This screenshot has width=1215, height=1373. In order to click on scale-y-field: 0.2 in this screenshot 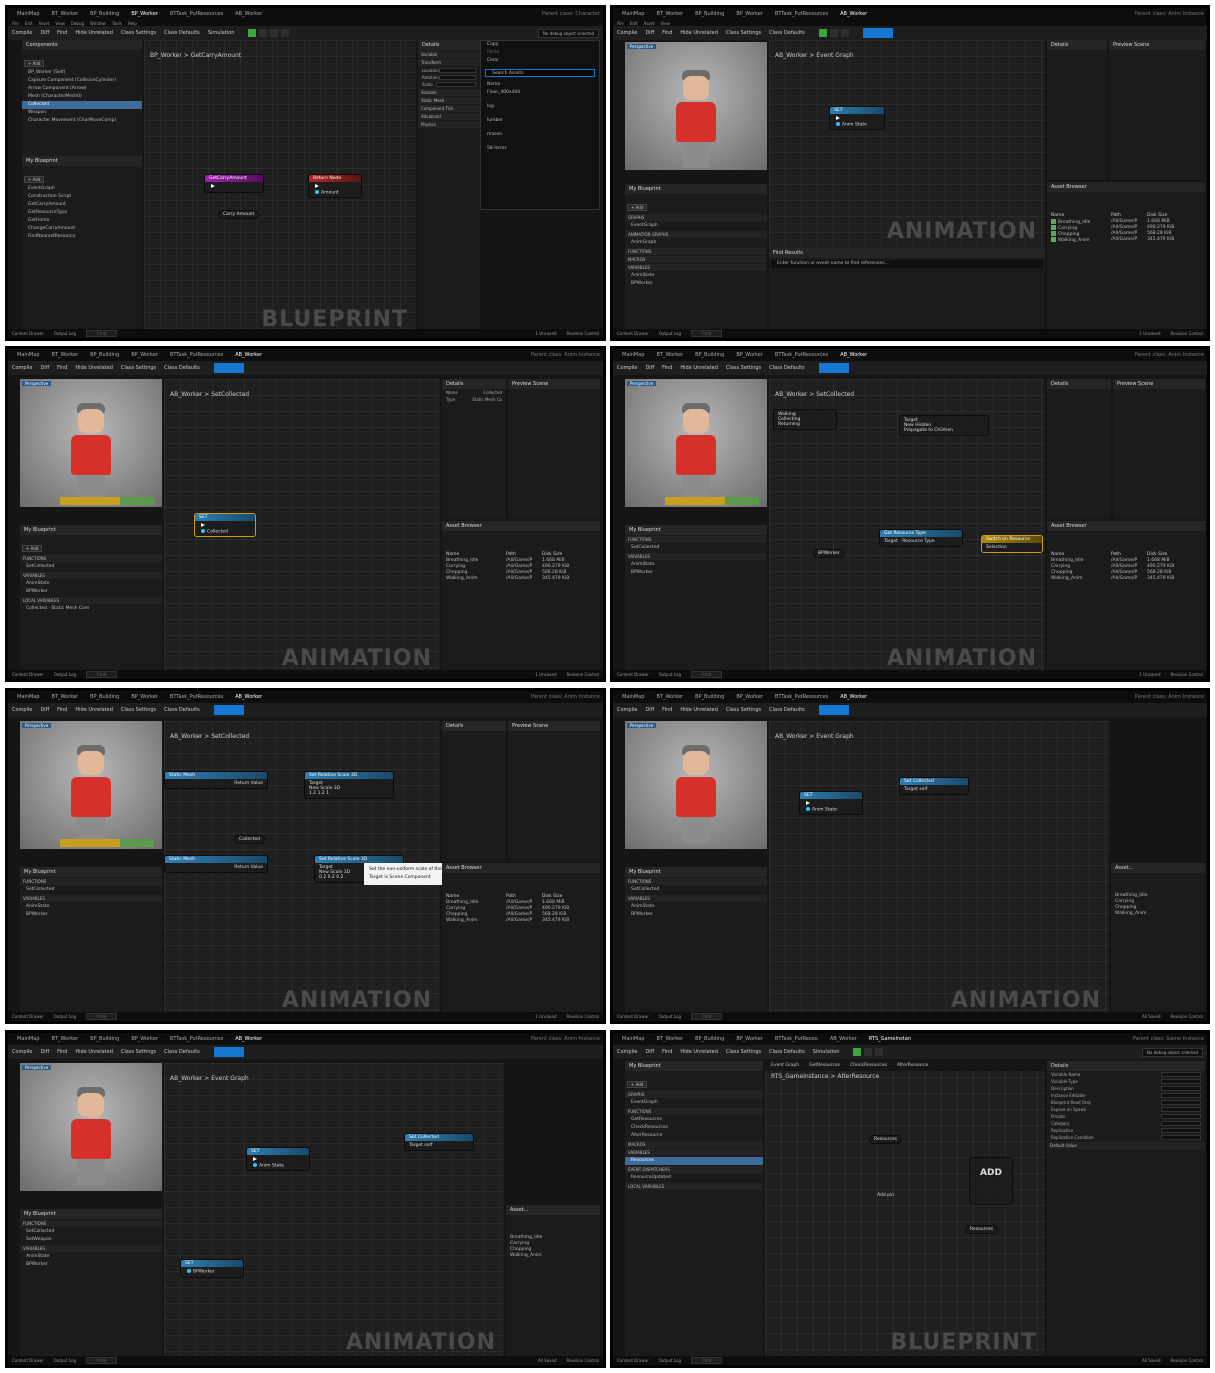, I will do `click(331, 877)`.